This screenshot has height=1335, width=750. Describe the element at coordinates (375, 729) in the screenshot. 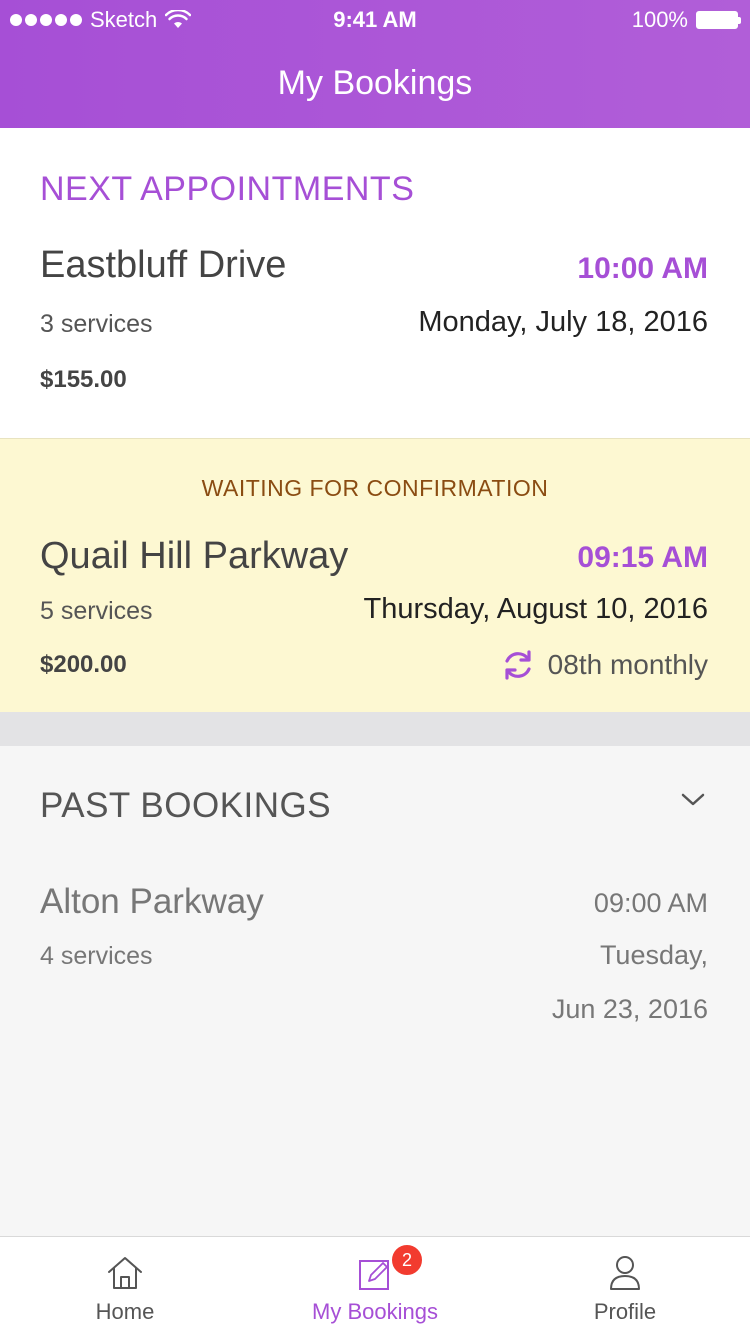

I see `section-divider` at that location.